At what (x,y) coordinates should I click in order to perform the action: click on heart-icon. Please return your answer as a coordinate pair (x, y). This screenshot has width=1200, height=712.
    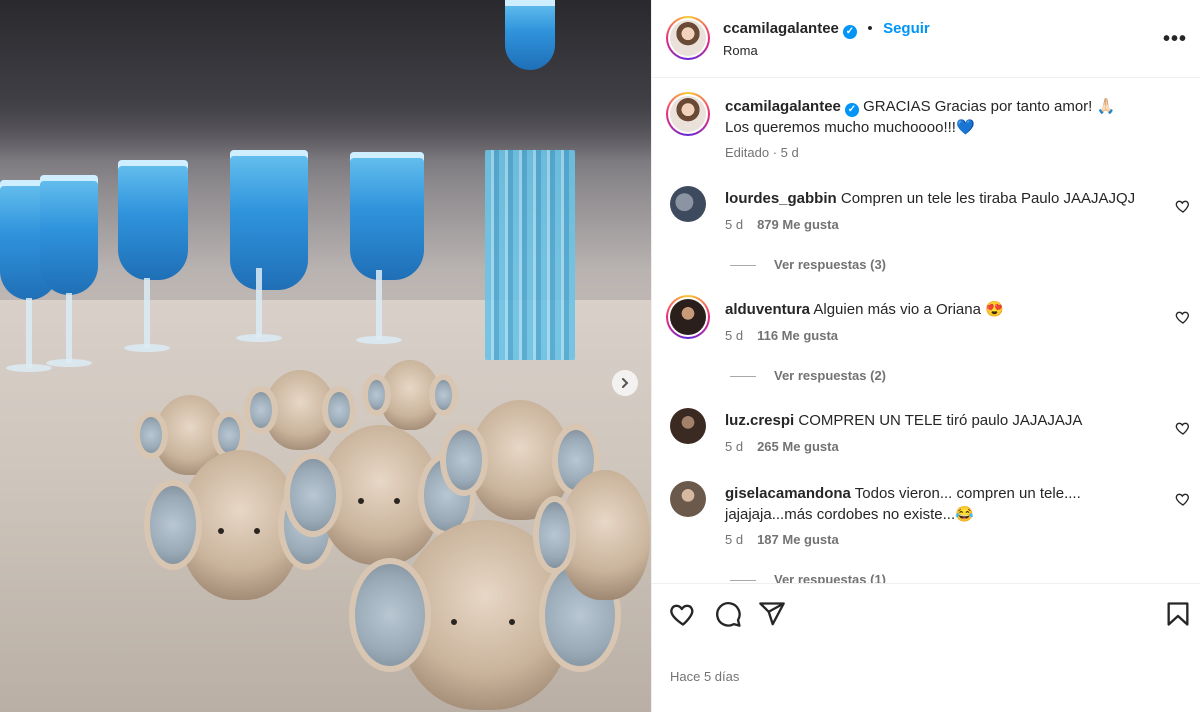
    Looking at the image, I should click on (683, 614).